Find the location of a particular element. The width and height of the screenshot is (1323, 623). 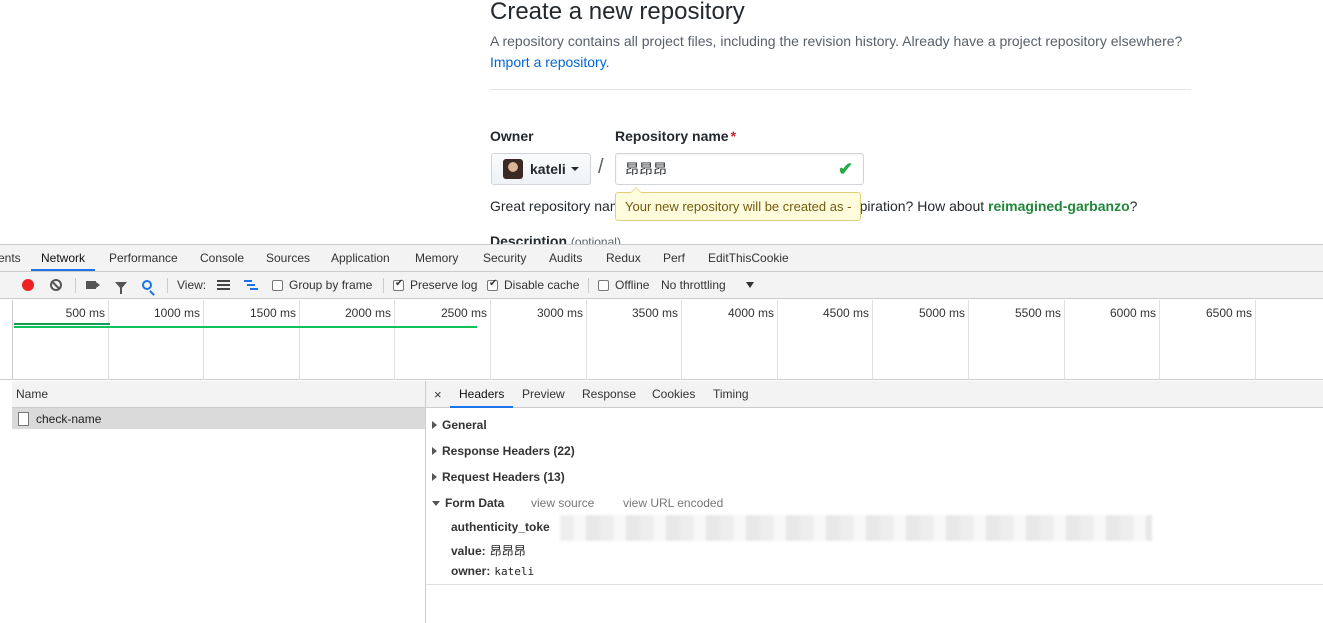

tab-console: Console is located at coordinates (222, 258).